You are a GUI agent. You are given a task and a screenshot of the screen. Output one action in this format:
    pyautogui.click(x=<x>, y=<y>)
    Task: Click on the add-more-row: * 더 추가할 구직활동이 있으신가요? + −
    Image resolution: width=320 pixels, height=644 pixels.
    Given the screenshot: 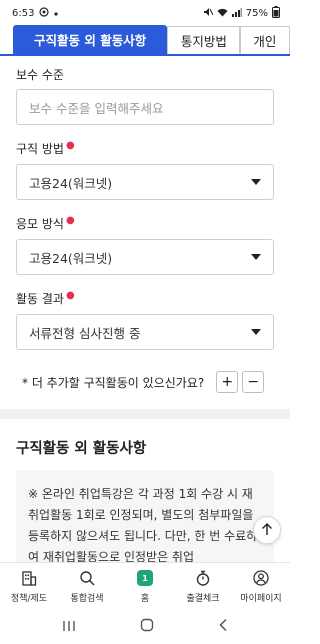 What is the action you would take?
    pyautogui.click(x=143, y=382)
    